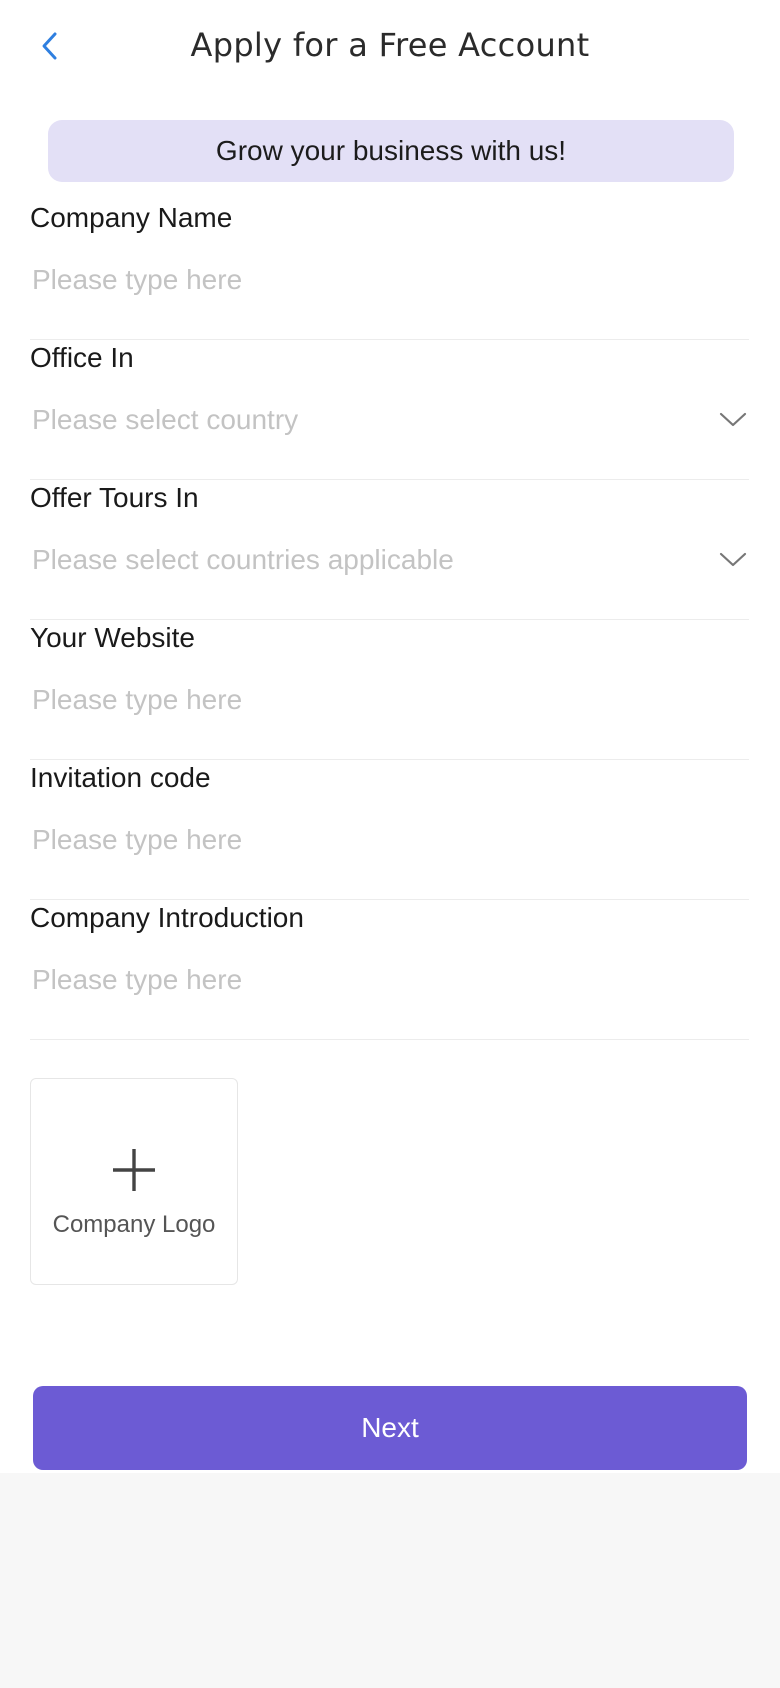 This screenshot has width=780, height=1688. I want to click on offer-tours-in-placeholder: Please select countries applicable, so click(243, 559).